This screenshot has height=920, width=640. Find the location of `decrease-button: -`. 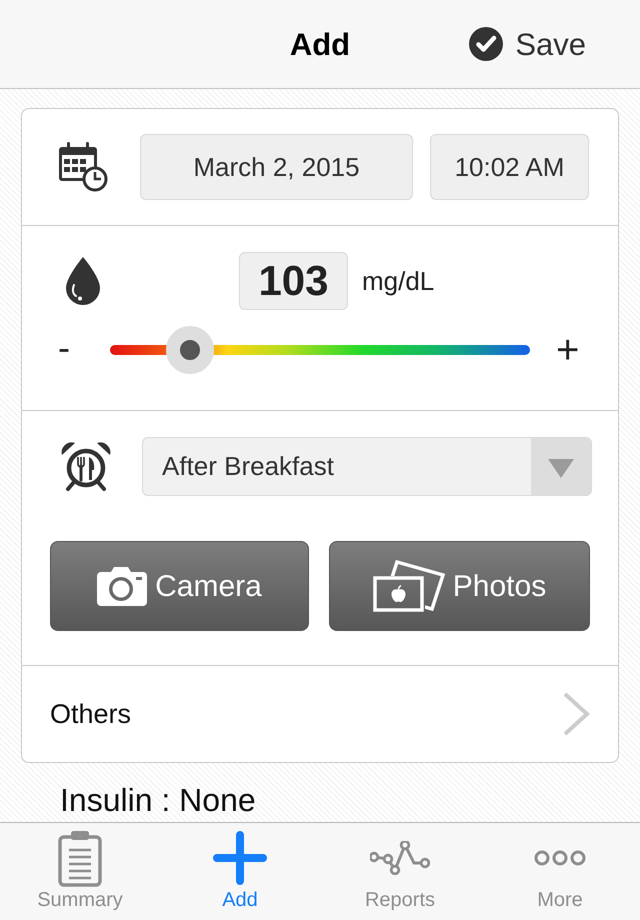

decrease-button: - is located at coordinates (84, 350).